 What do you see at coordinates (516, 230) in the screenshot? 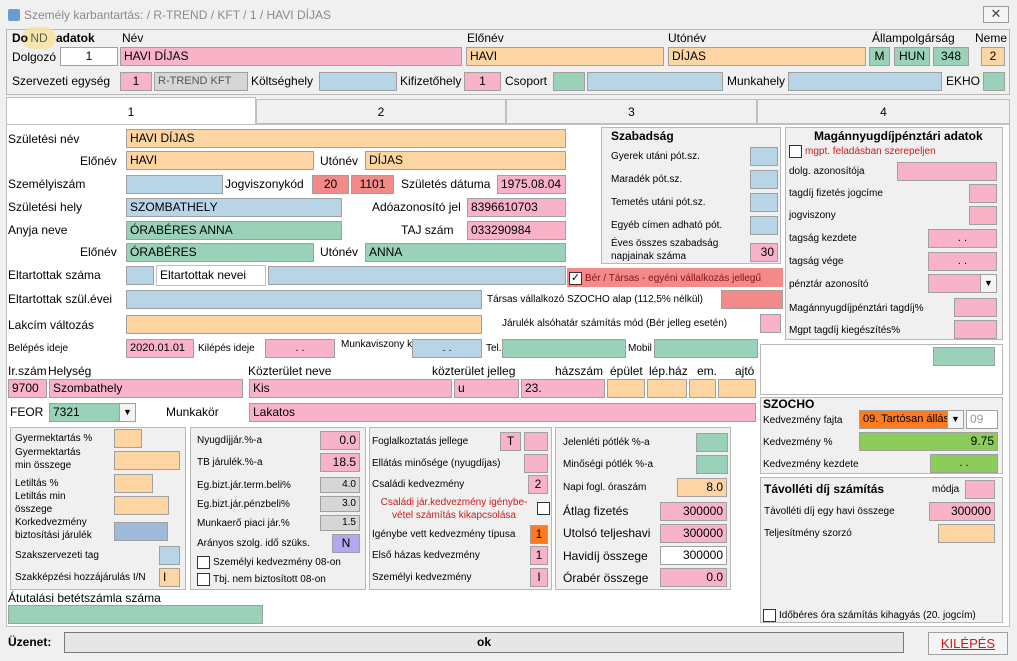
I see `taj-field: 033290984` at bounding box center [516, 230].